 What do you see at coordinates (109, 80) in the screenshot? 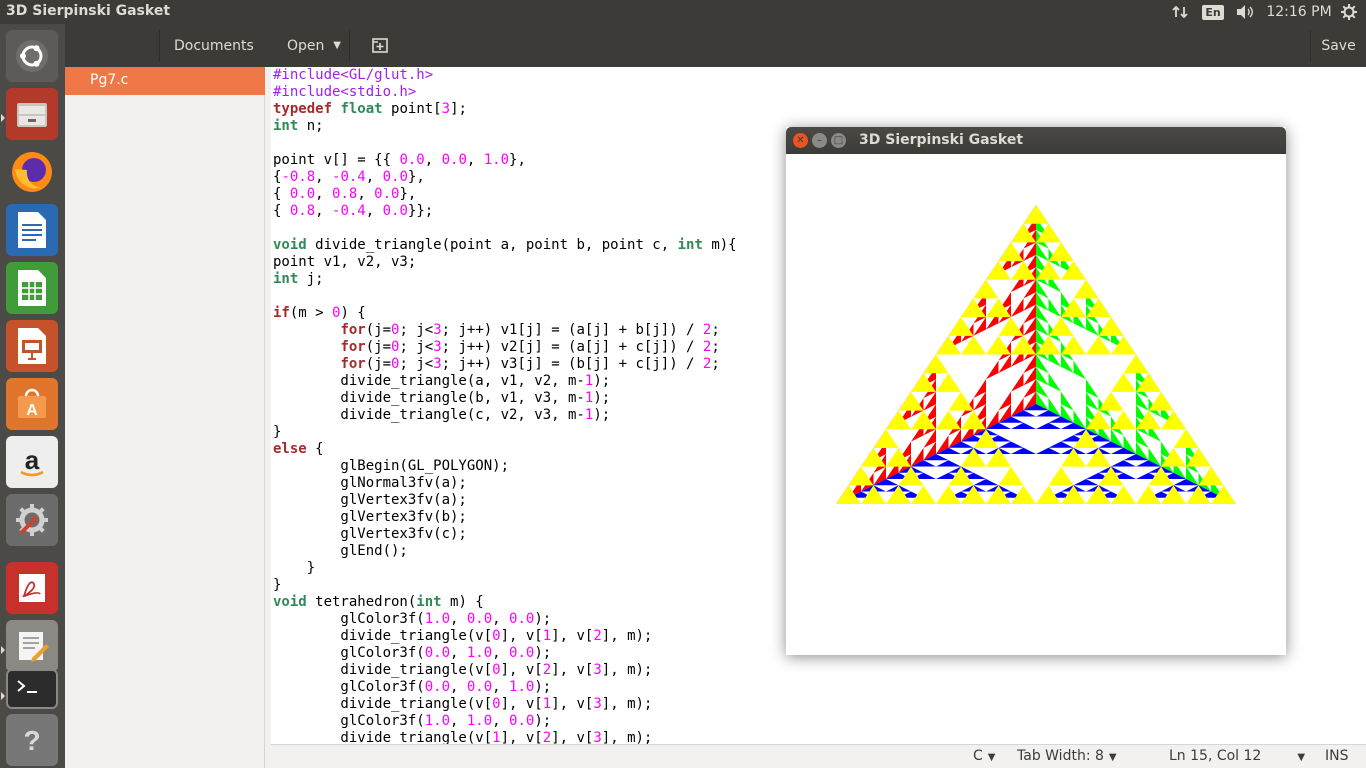
I see `file-name: Pg7.c` at bounding box center [109, 80].